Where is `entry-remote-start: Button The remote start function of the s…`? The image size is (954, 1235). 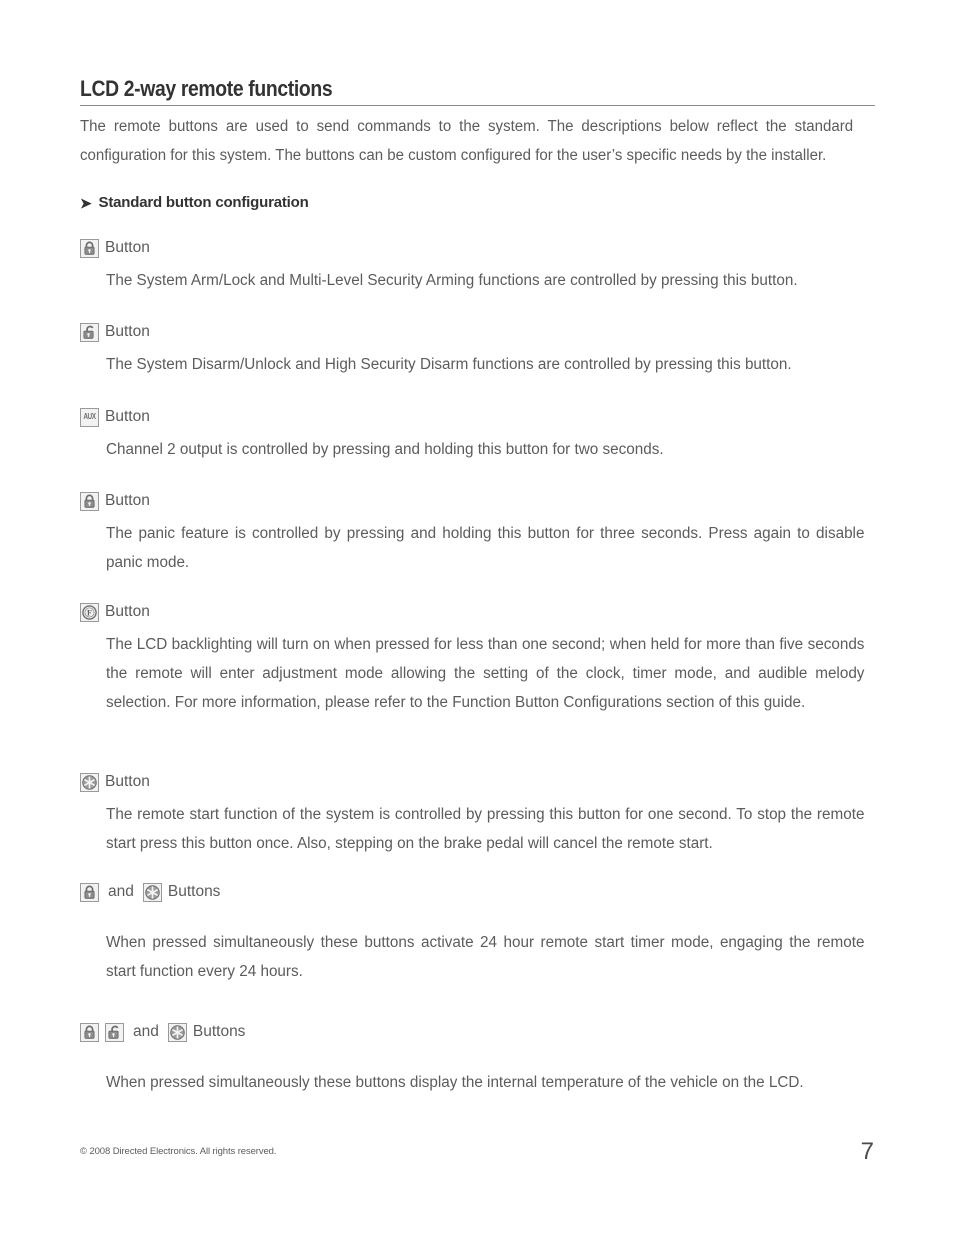
entry-remote-start: Button The remote start function of the s… is located at coordinates (480, 814).